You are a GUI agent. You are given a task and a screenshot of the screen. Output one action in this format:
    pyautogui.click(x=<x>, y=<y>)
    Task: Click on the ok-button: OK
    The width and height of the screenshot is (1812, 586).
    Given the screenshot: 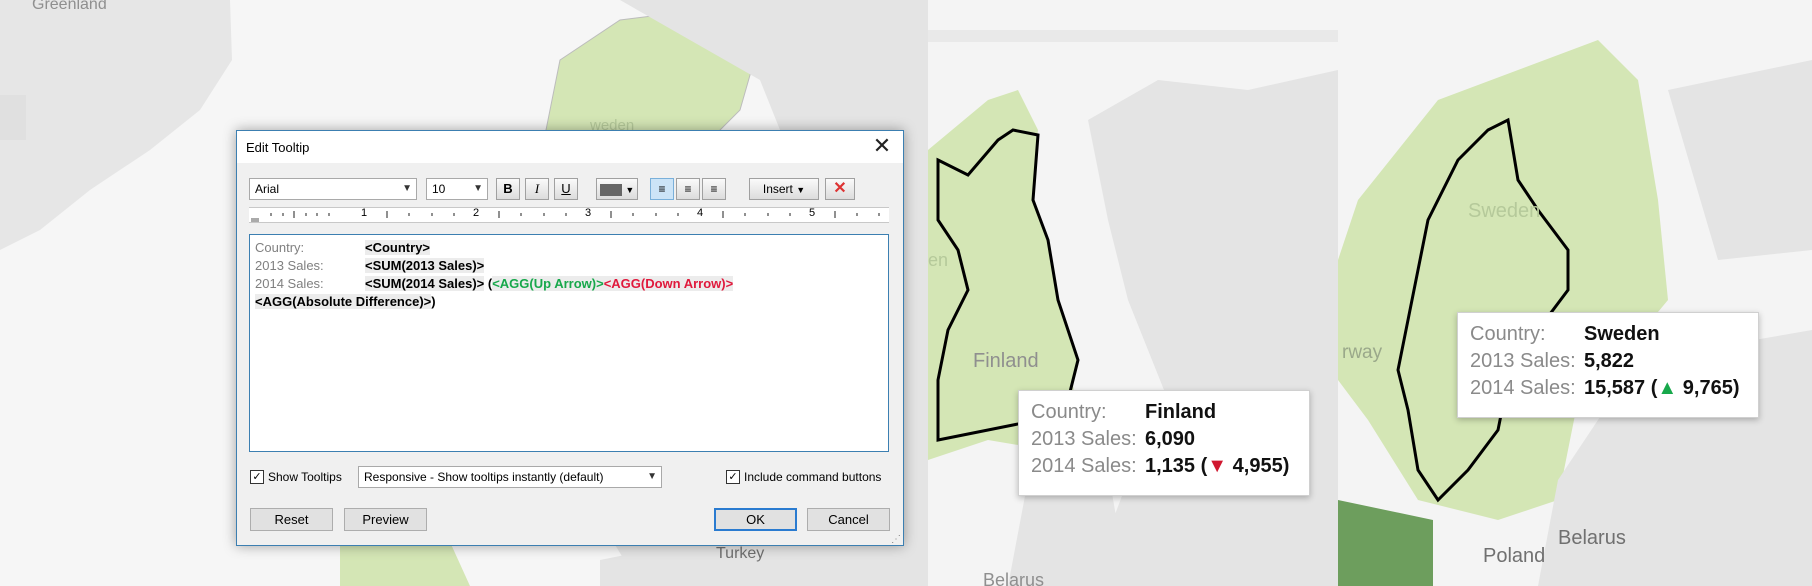 What is the action you would take?
    pyautogui.click(x=755, y=519)
    